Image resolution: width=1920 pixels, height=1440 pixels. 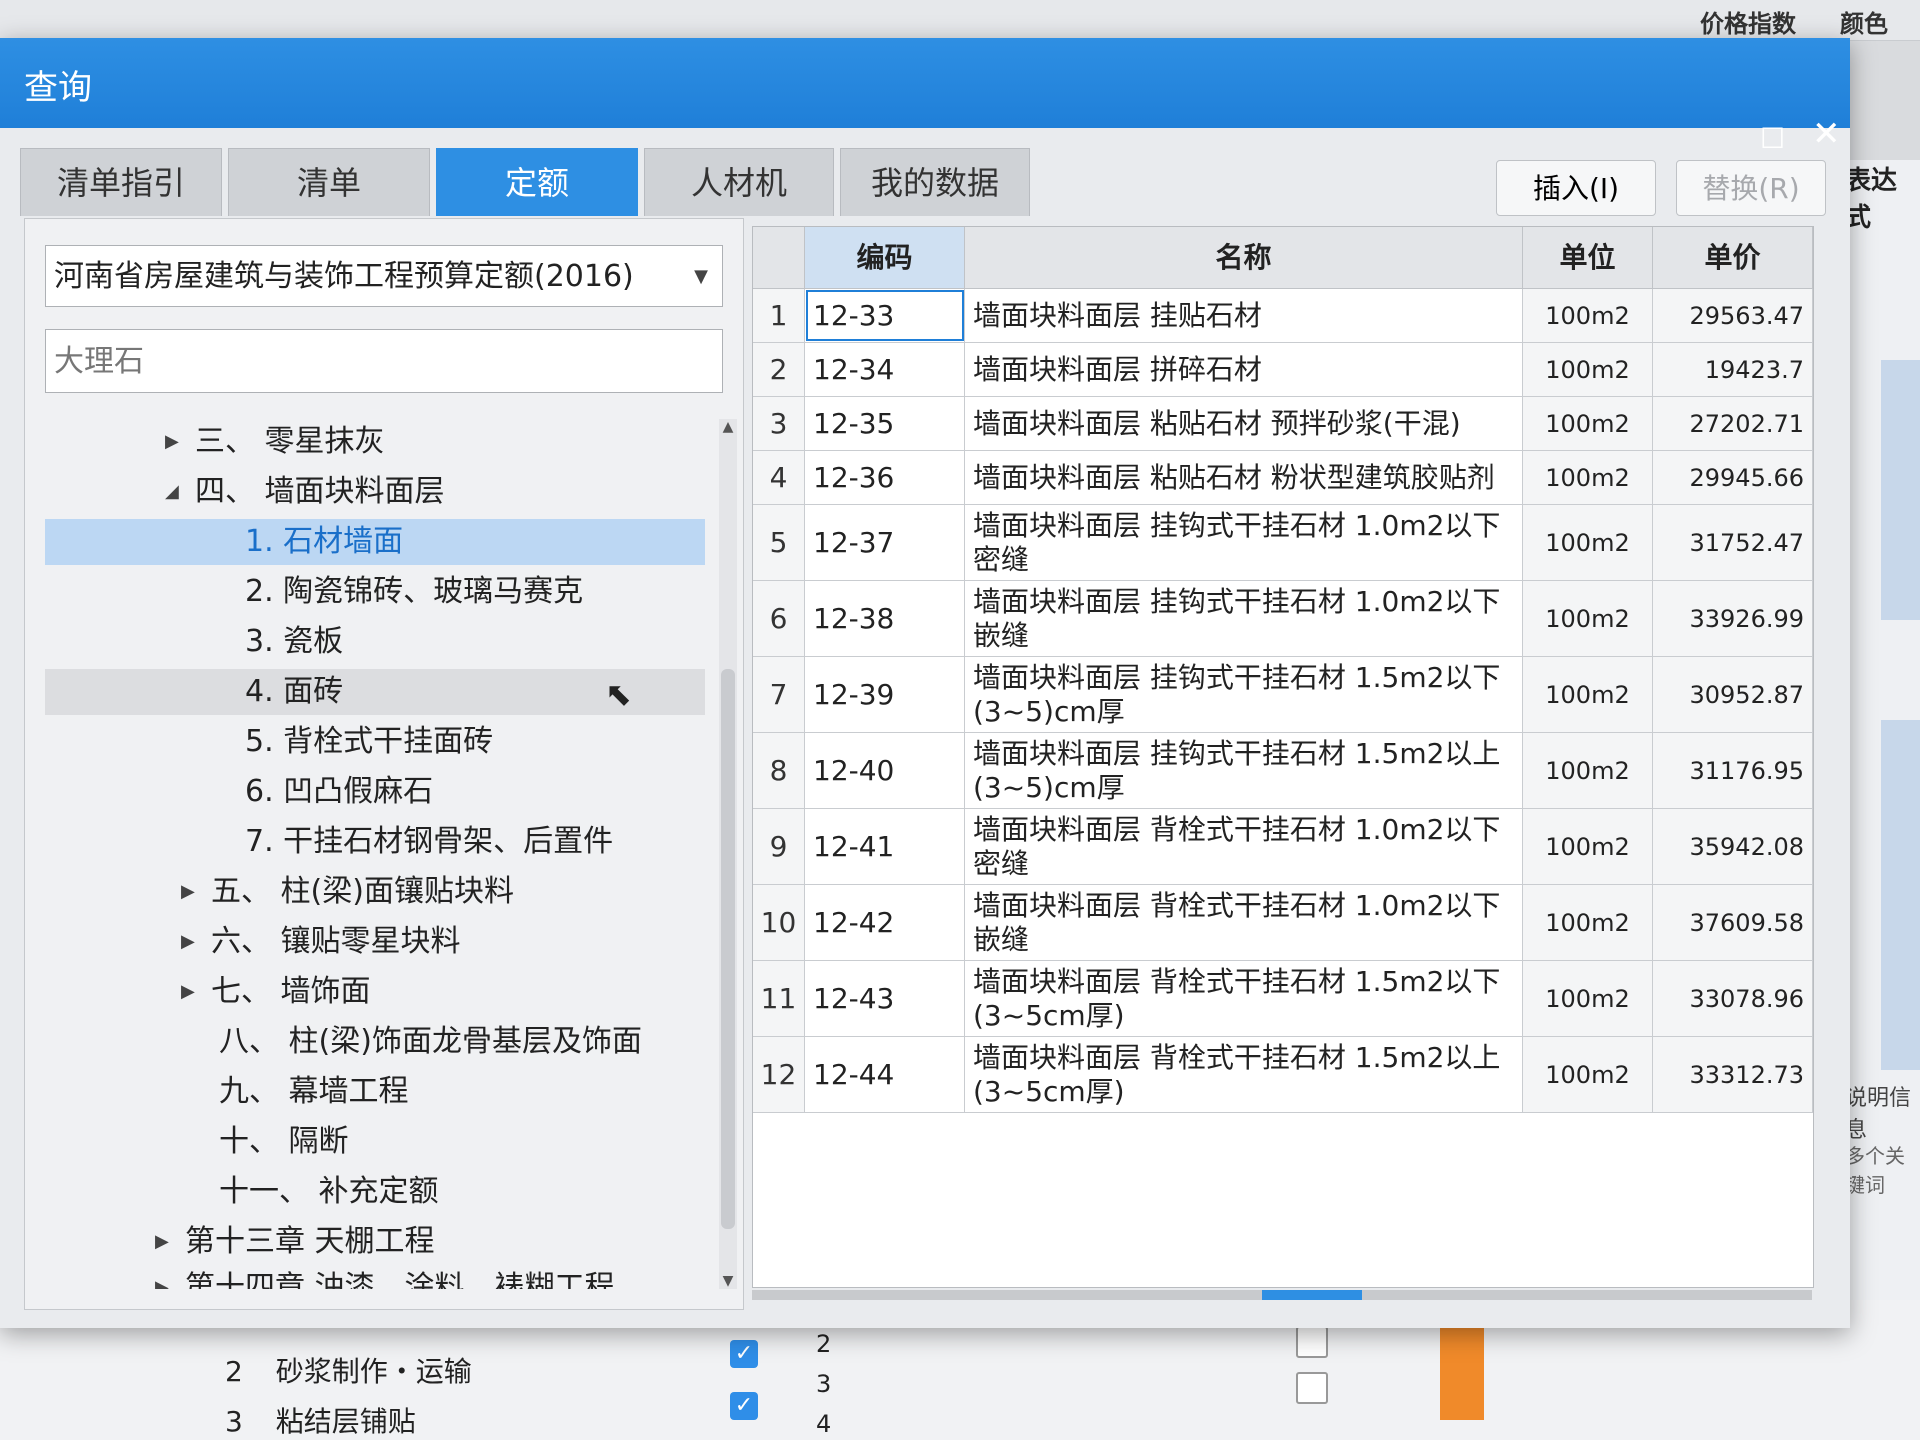 What do you see at coordinates (384, 361) in the screenshot?
I see `search-input: 大理石` at bounding box center [384, 361].